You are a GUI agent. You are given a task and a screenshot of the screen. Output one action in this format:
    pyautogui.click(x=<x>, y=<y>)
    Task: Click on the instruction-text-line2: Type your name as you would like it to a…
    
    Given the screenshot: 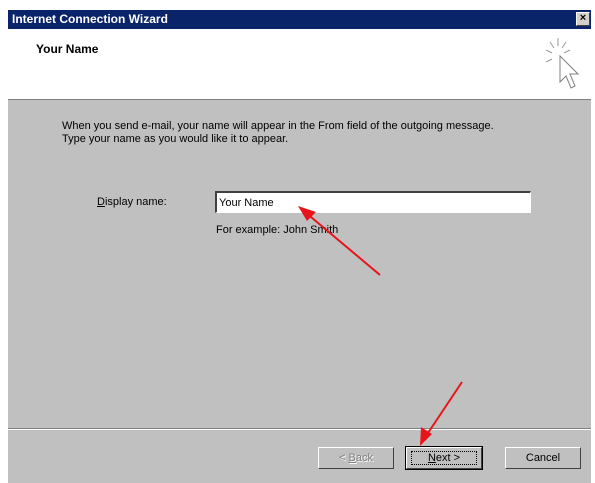 What is the action you would take?
    pyautogui.click(x=175, y=139)
    